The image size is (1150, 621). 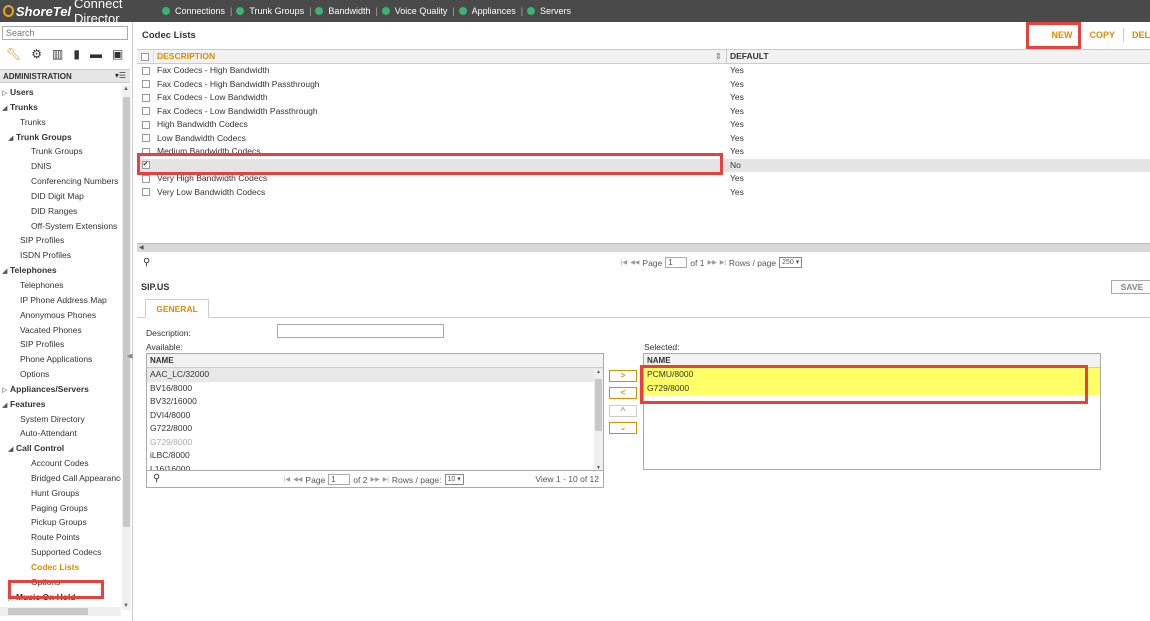 I want to click on sidebar-item: ◢ Trunks, so click(x=60, y=107).